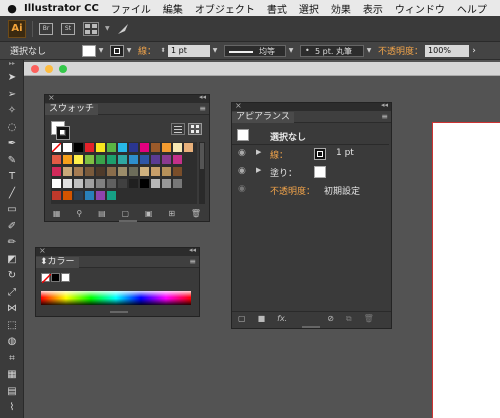  Describe the element at coordinates (12, 210) in the screenshot. I see `rectangle-tool-icon: ▭` at that location.